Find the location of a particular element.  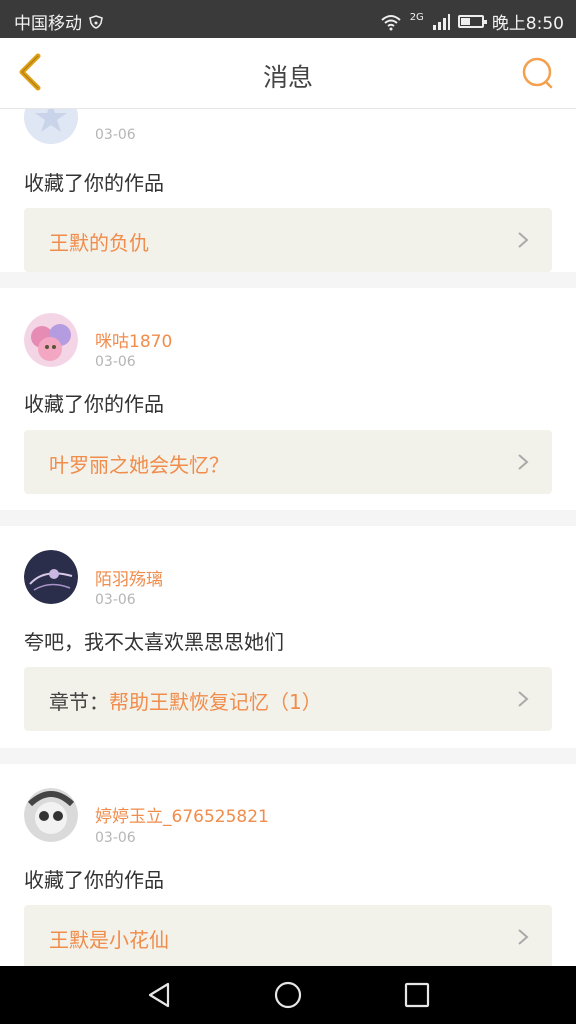

app-header: 消息 is located at coordinates (288, 73).